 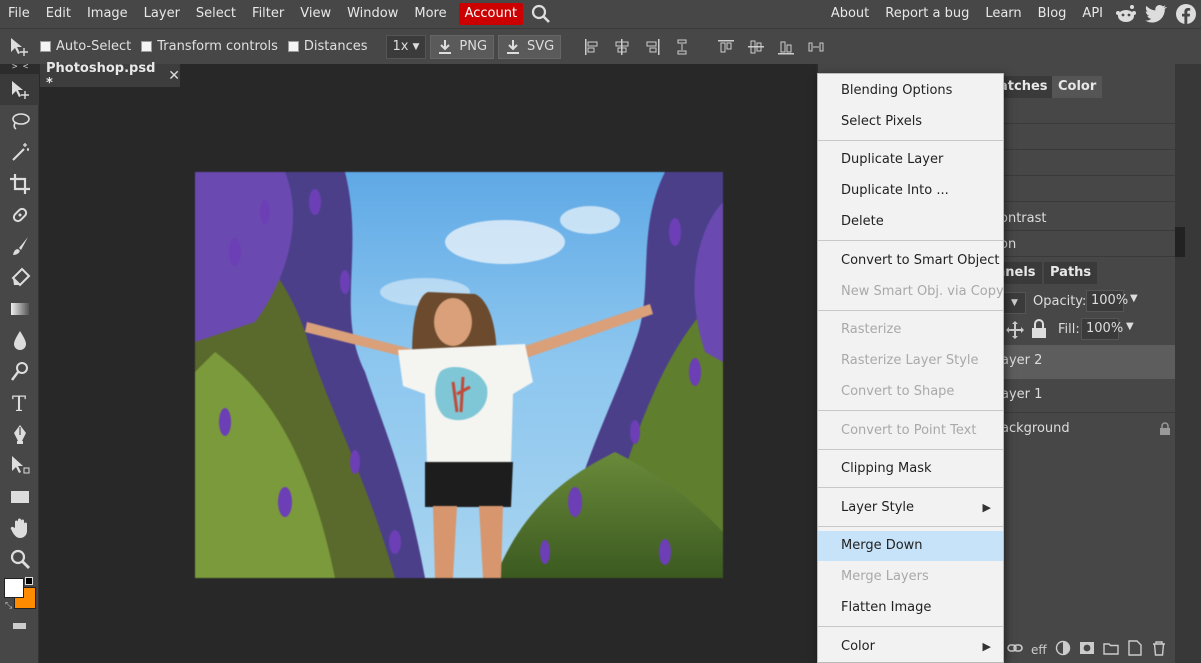 I want to click on zoom-icon, so click(x=19, y=558).